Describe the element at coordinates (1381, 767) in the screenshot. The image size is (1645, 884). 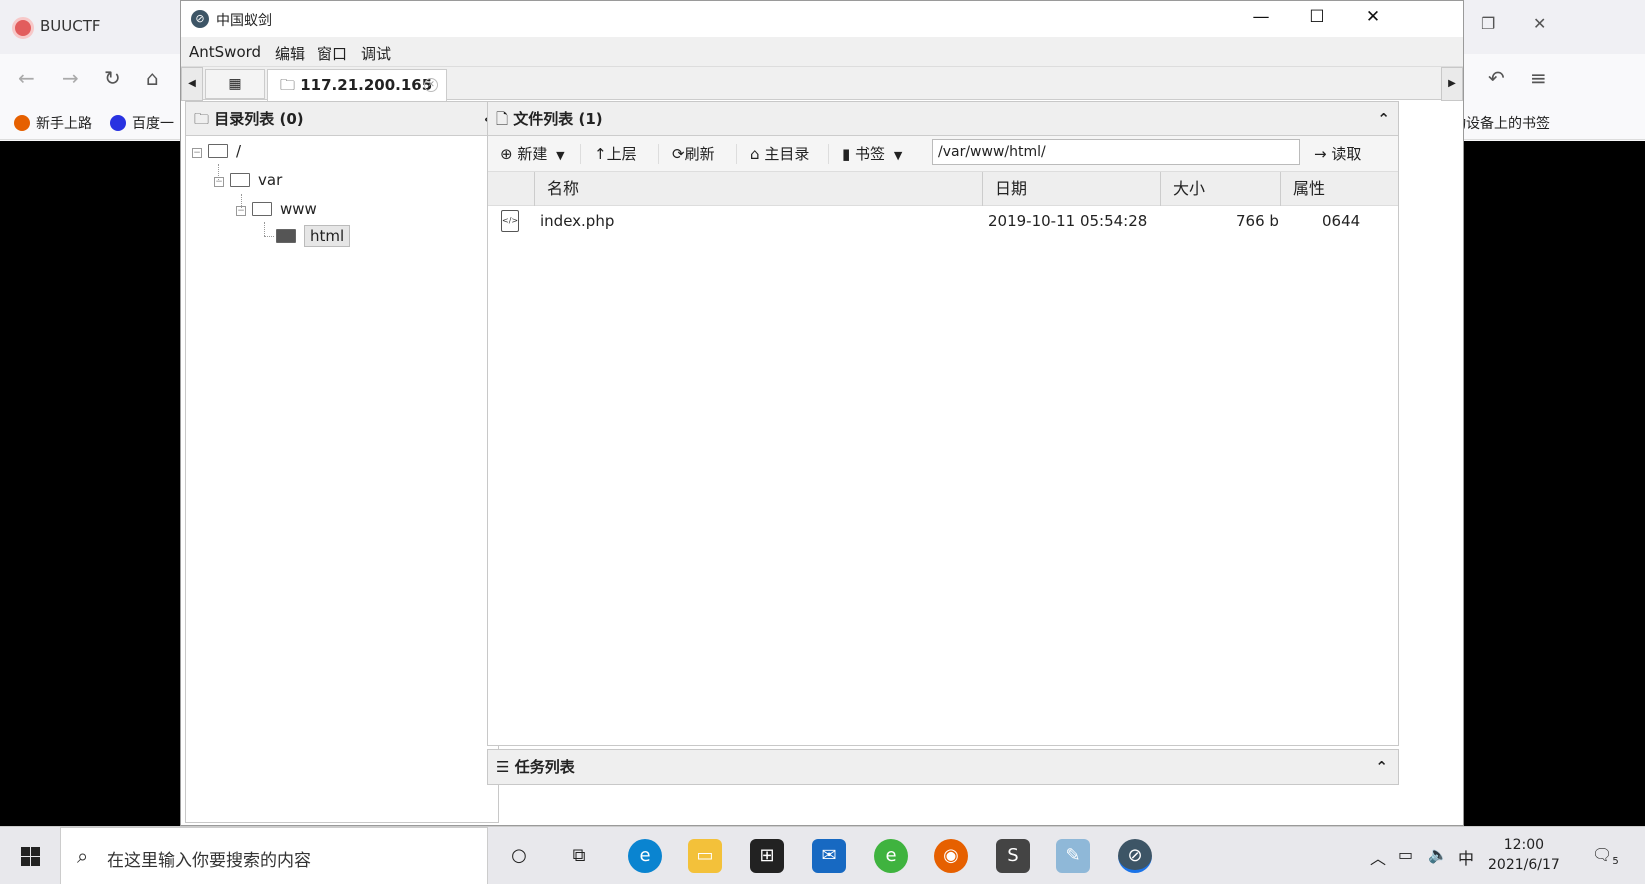
I see `expand-up-icon: ⌃` at that location.